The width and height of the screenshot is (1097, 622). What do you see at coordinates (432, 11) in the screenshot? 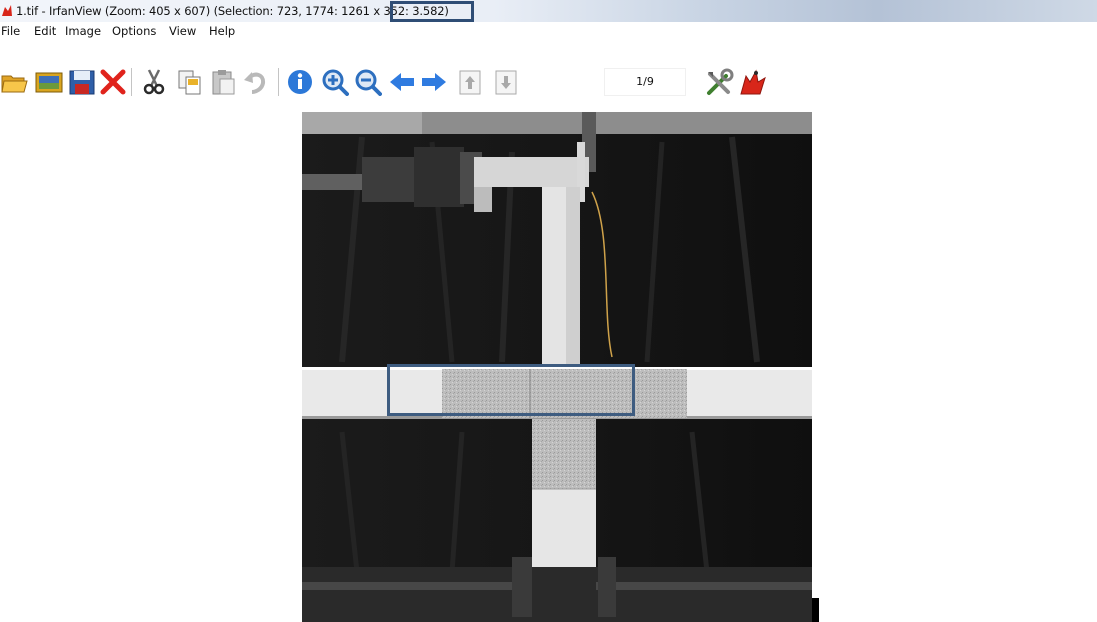
I see `selection-size-highlight` at bounding box center [432, 11].